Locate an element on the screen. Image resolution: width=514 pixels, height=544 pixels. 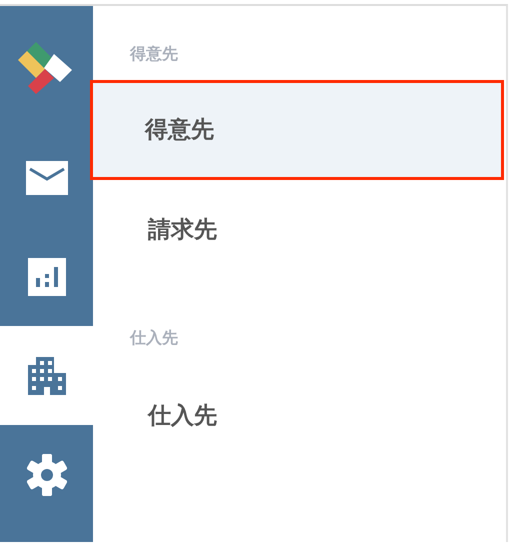
menu-item: 得意先 is located at coordinates (297, 130).